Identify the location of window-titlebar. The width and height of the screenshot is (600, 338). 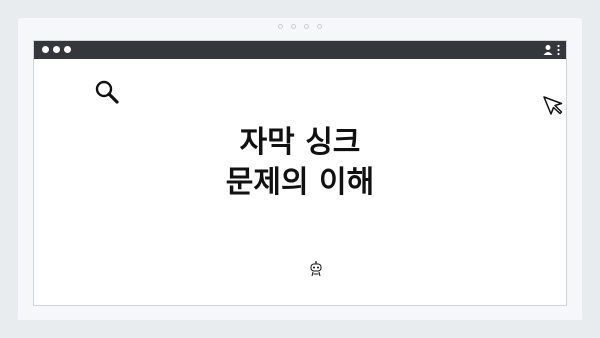
(300, 50).